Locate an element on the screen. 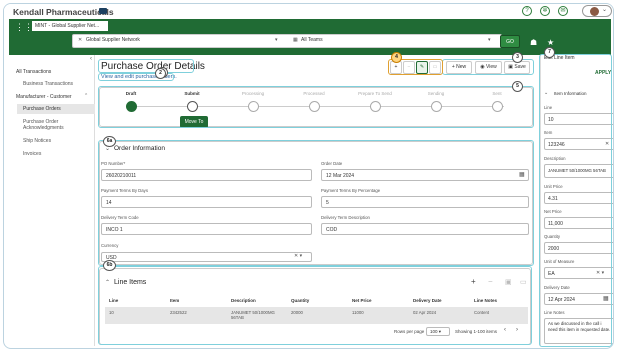 The image size is (617, 352). teams-select: All Teams is located at coordinates (312, 40).